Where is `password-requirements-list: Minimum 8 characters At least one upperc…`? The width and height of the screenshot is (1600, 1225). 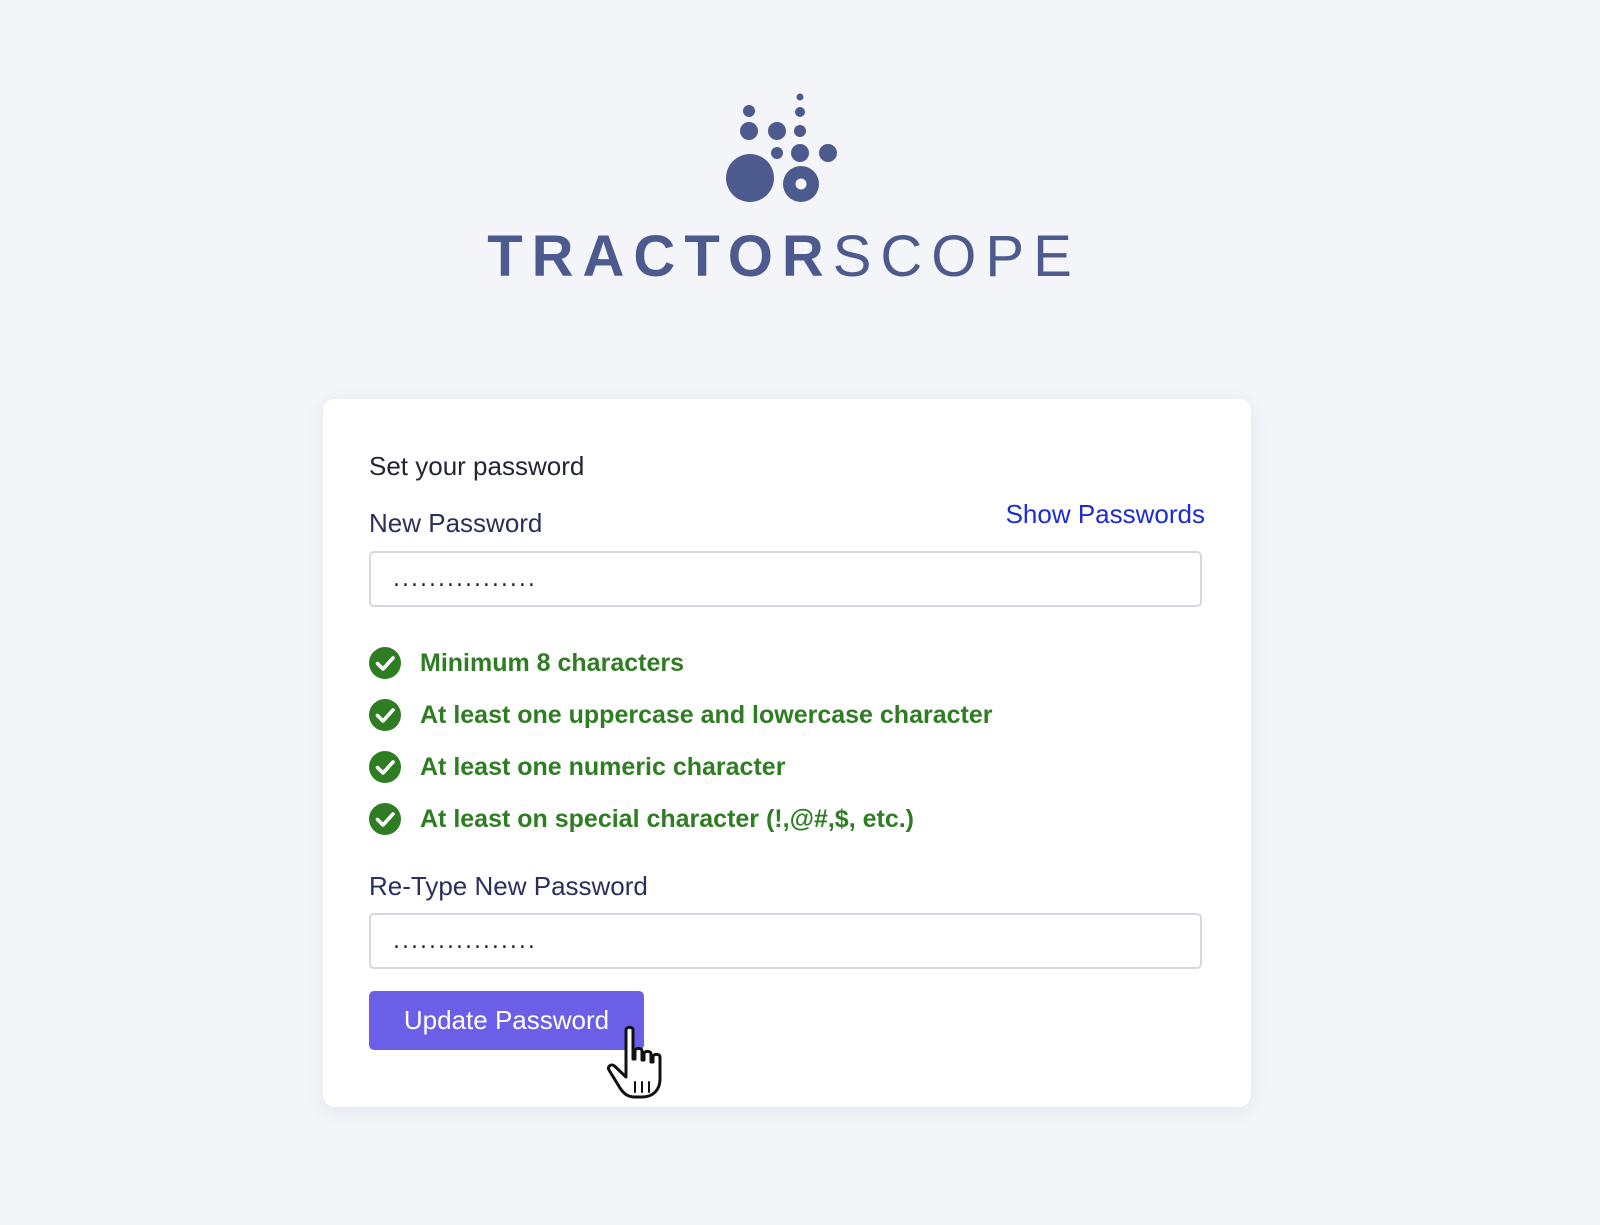 password-requirements-list: Minimum 8 characters At least one upperc… is located at coordinates (680, 741).